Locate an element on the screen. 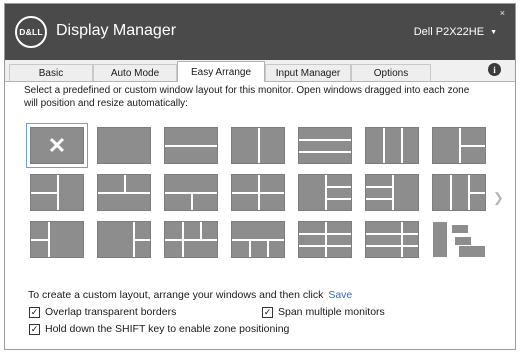 The width and height of the screenshot is (520, 355). dell-logo: D&LL is located at coordinates (31, 32).